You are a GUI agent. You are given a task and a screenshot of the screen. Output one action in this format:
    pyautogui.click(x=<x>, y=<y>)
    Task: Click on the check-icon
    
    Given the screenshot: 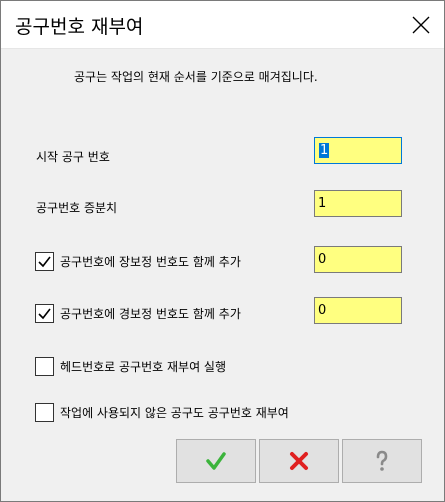 What is the action you would take?
    pyautogui.click(x=216, y=461)
    